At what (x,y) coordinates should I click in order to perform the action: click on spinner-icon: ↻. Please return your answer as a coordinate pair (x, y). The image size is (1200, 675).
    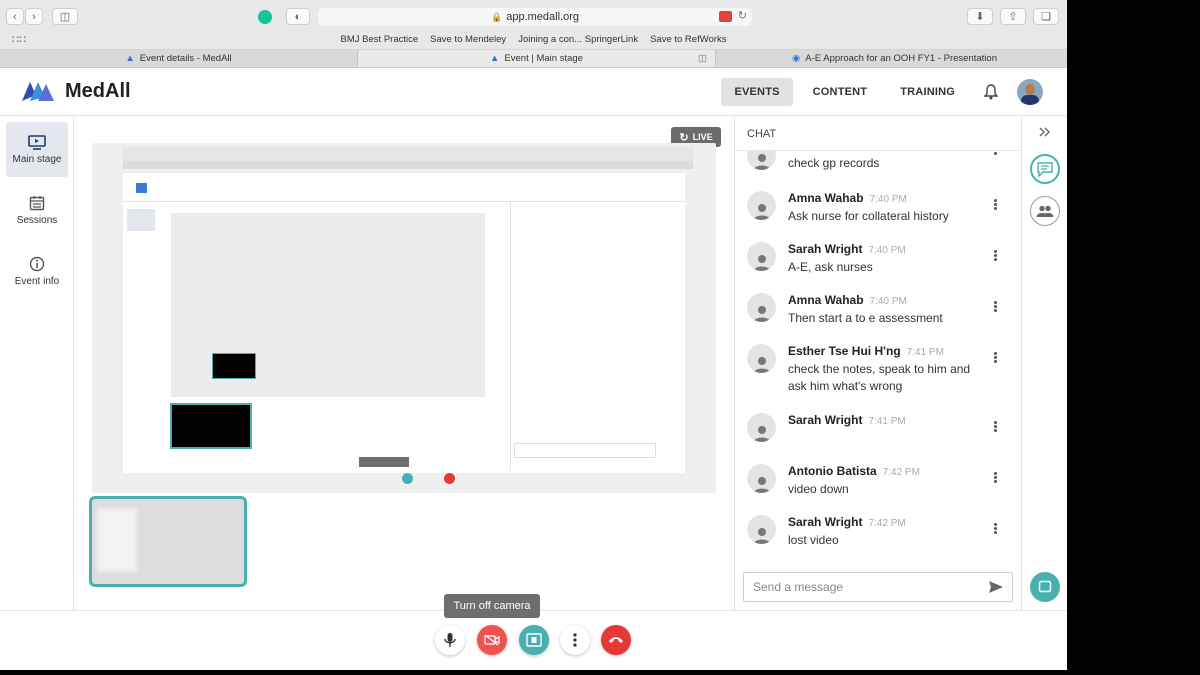
    Looking at the image, I should click on (684, 137).